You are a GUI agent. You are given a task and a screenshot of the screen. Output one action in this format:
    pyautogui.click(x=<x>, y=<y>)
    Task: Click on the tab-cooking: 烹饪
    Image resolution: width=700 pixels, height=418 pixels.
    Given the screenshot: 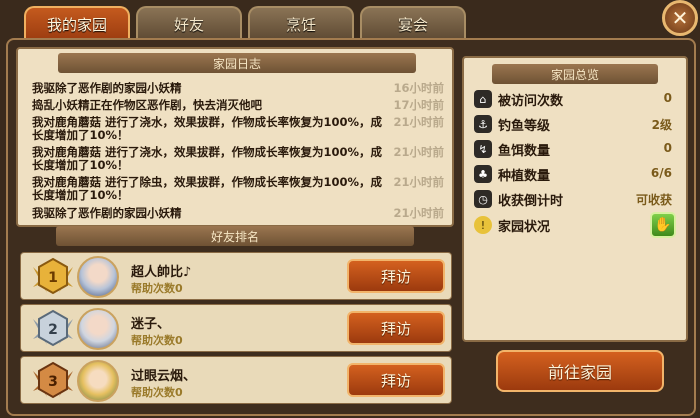 What is the action you would take?
    pyautogui.click(x=301, y=23)
    